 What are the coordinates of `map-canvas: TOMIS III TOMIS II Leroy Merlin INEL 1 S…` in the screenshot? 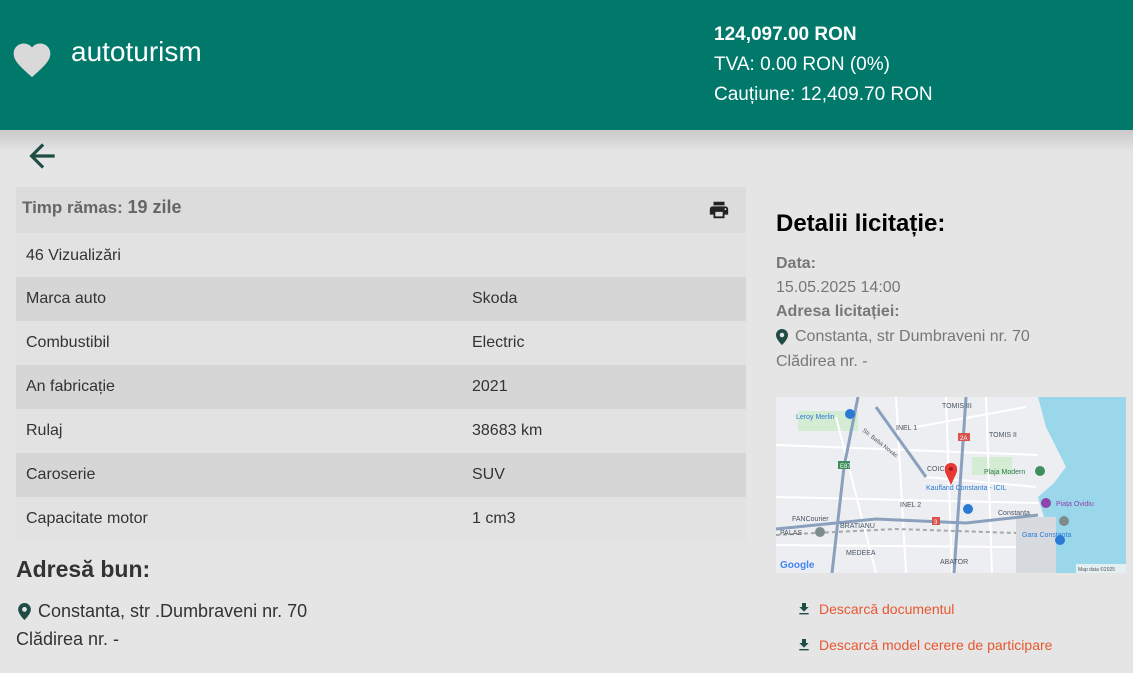 It's located at (951, 485).